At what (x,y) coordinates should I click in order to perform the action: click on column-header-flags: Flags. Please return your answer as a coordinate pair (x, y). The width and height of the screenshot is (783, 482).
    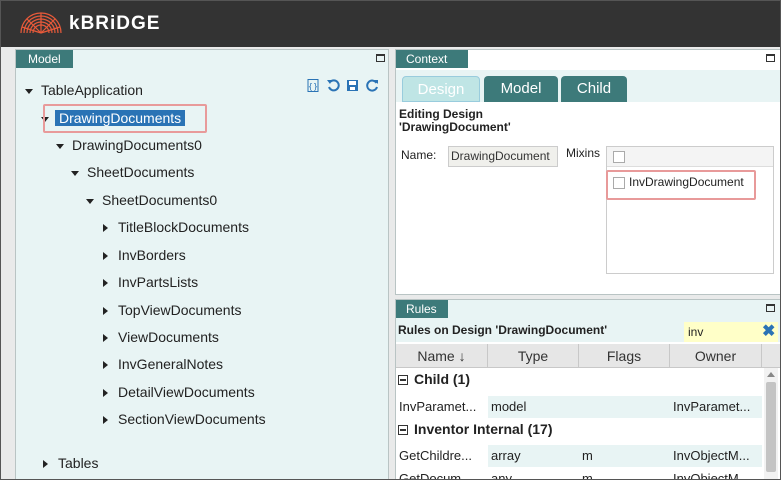
    Looking at the image, I should click on (624, 356).